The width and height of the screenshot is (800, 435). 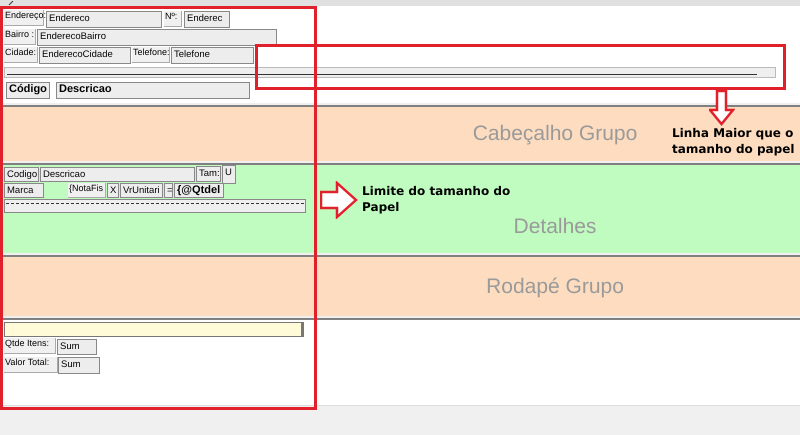 What do you see at coordinates (21, 55) in the screenshot?
I see `field-label: Cidade:` at bounding box center [21, 55].